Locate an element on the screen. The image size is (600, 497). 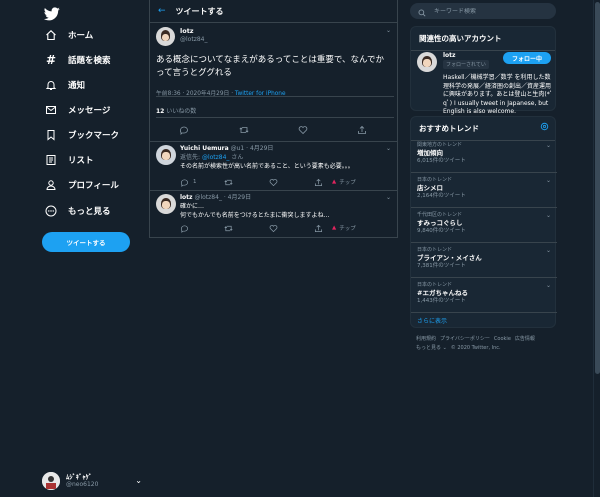
nav-bookmarks-label: ブックマーク is located at coordinates (94, 136).